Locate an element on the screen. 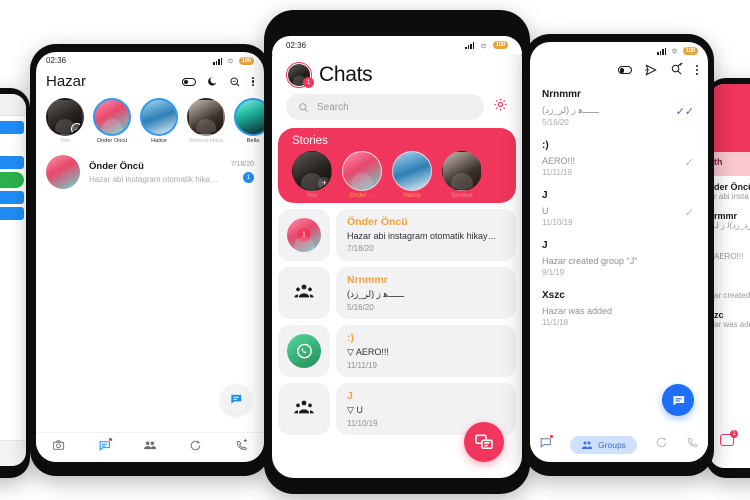  page-title: Chats is located at coordinates (346, 74).